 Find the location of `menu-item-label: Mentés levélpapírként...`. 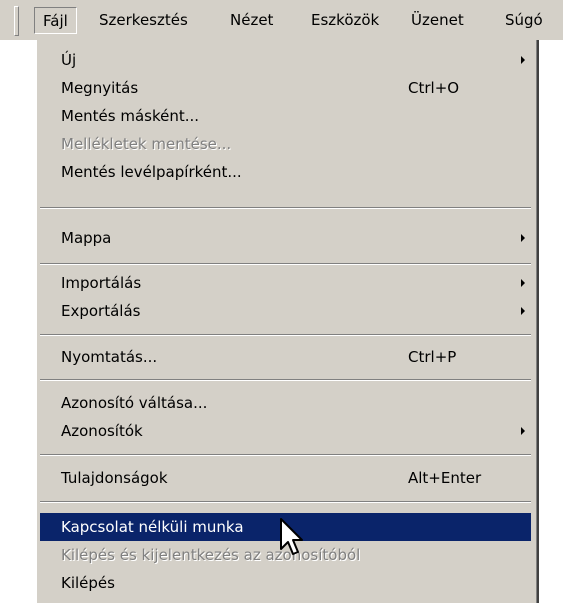

menu-item-label: Mentés levélpapírként... is located at coordinates (151, 172).